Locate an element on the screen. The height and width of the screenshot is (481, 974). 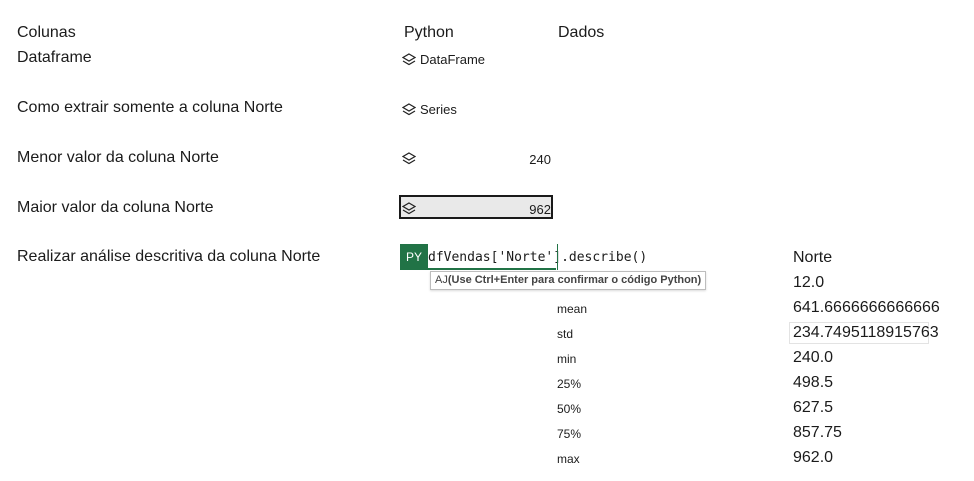
stat-25-value: 498.5 is located at coordinates (813, 382).